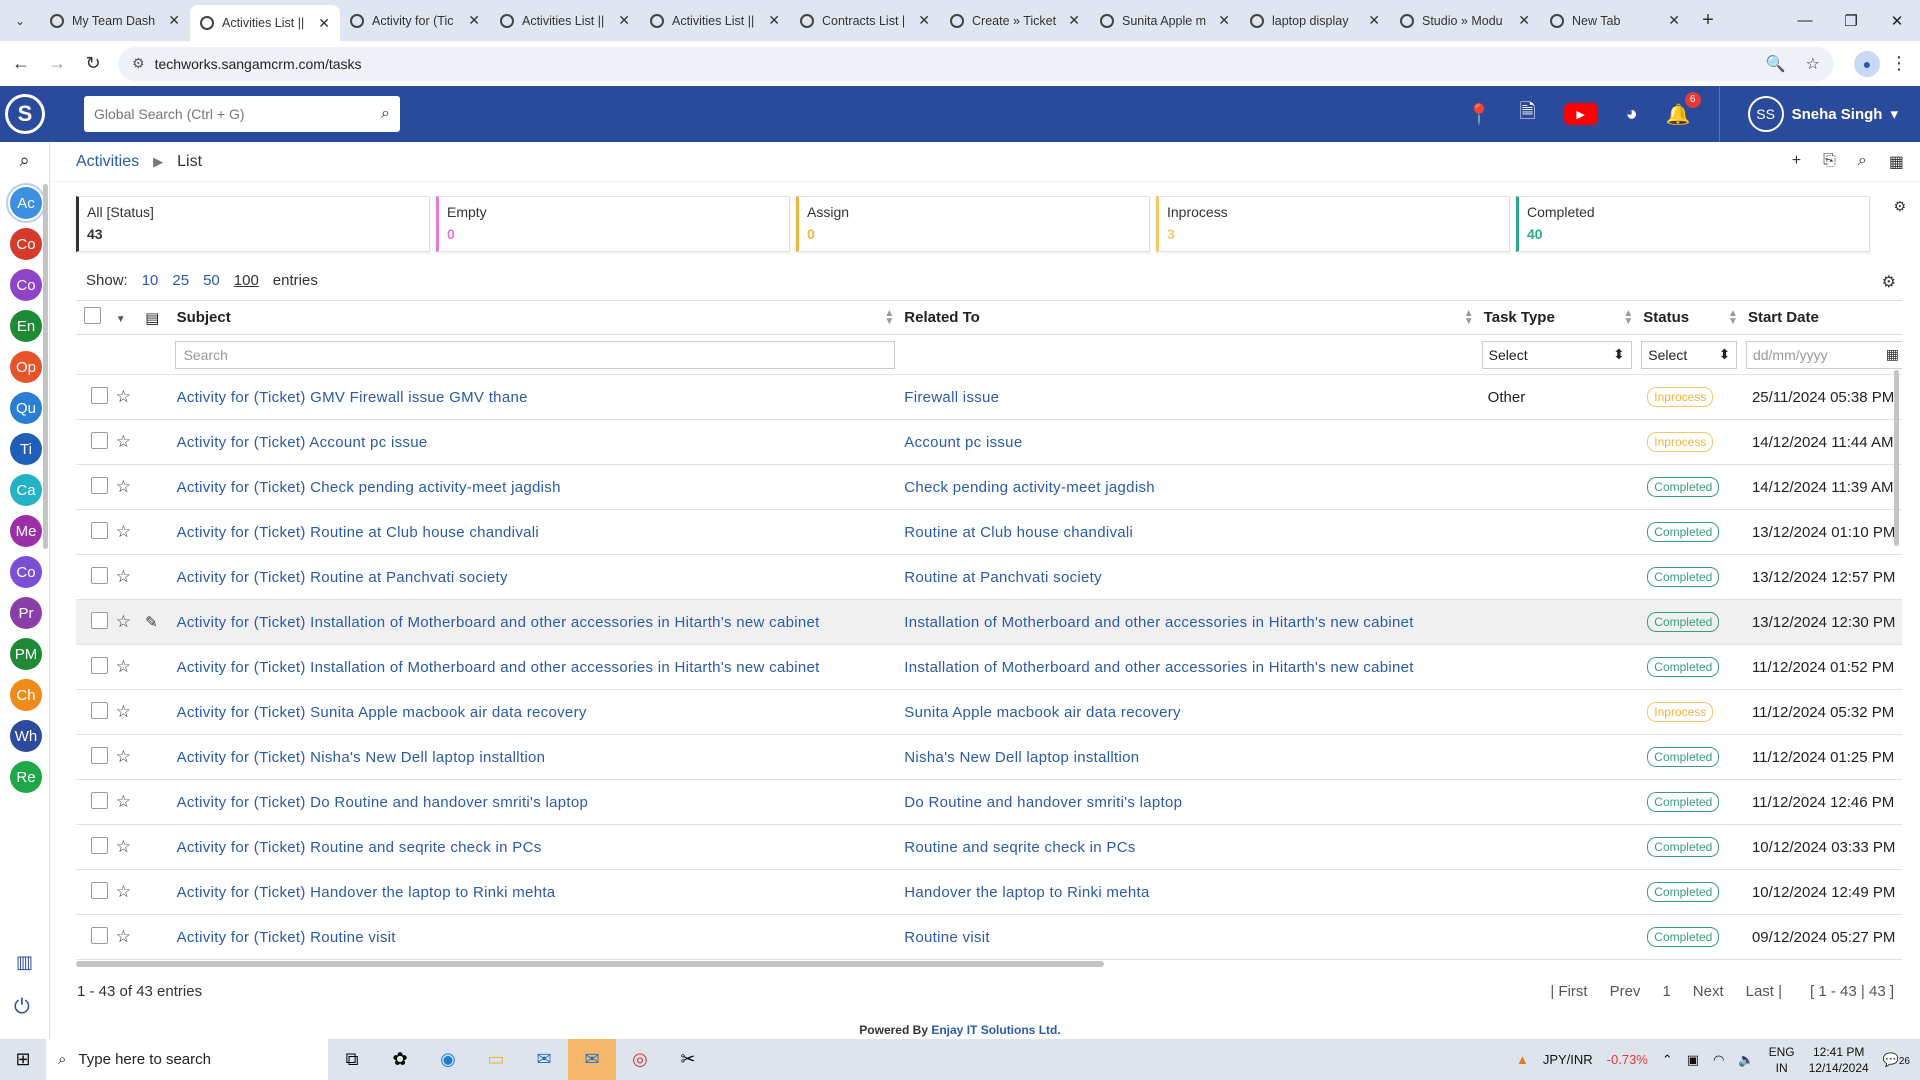 This screenshot has width=1920, height=1080. Describe the element at coordinates (1782, 1060) in the screenshot. I see `language-indicator: ENG IN` at that location.